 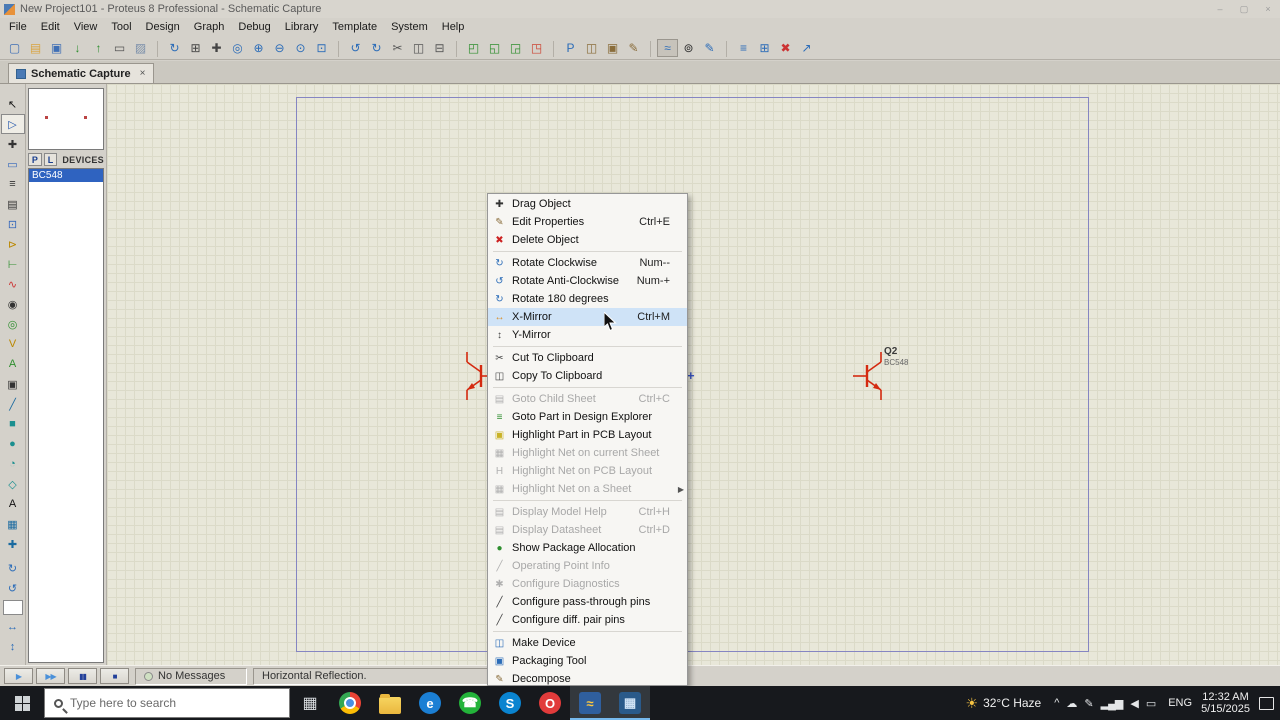 I want to click on toggle-grid-icon: ⊞, so click(x=195, y=48).